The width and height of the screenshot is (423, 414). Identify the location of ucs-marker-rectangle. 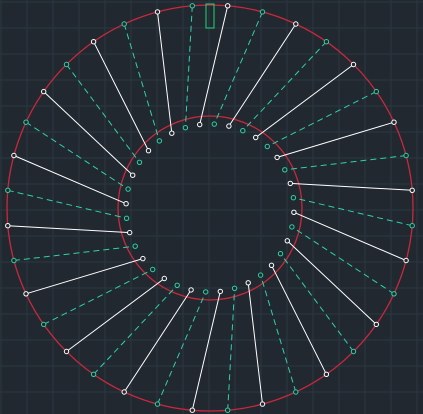
(210, 16).